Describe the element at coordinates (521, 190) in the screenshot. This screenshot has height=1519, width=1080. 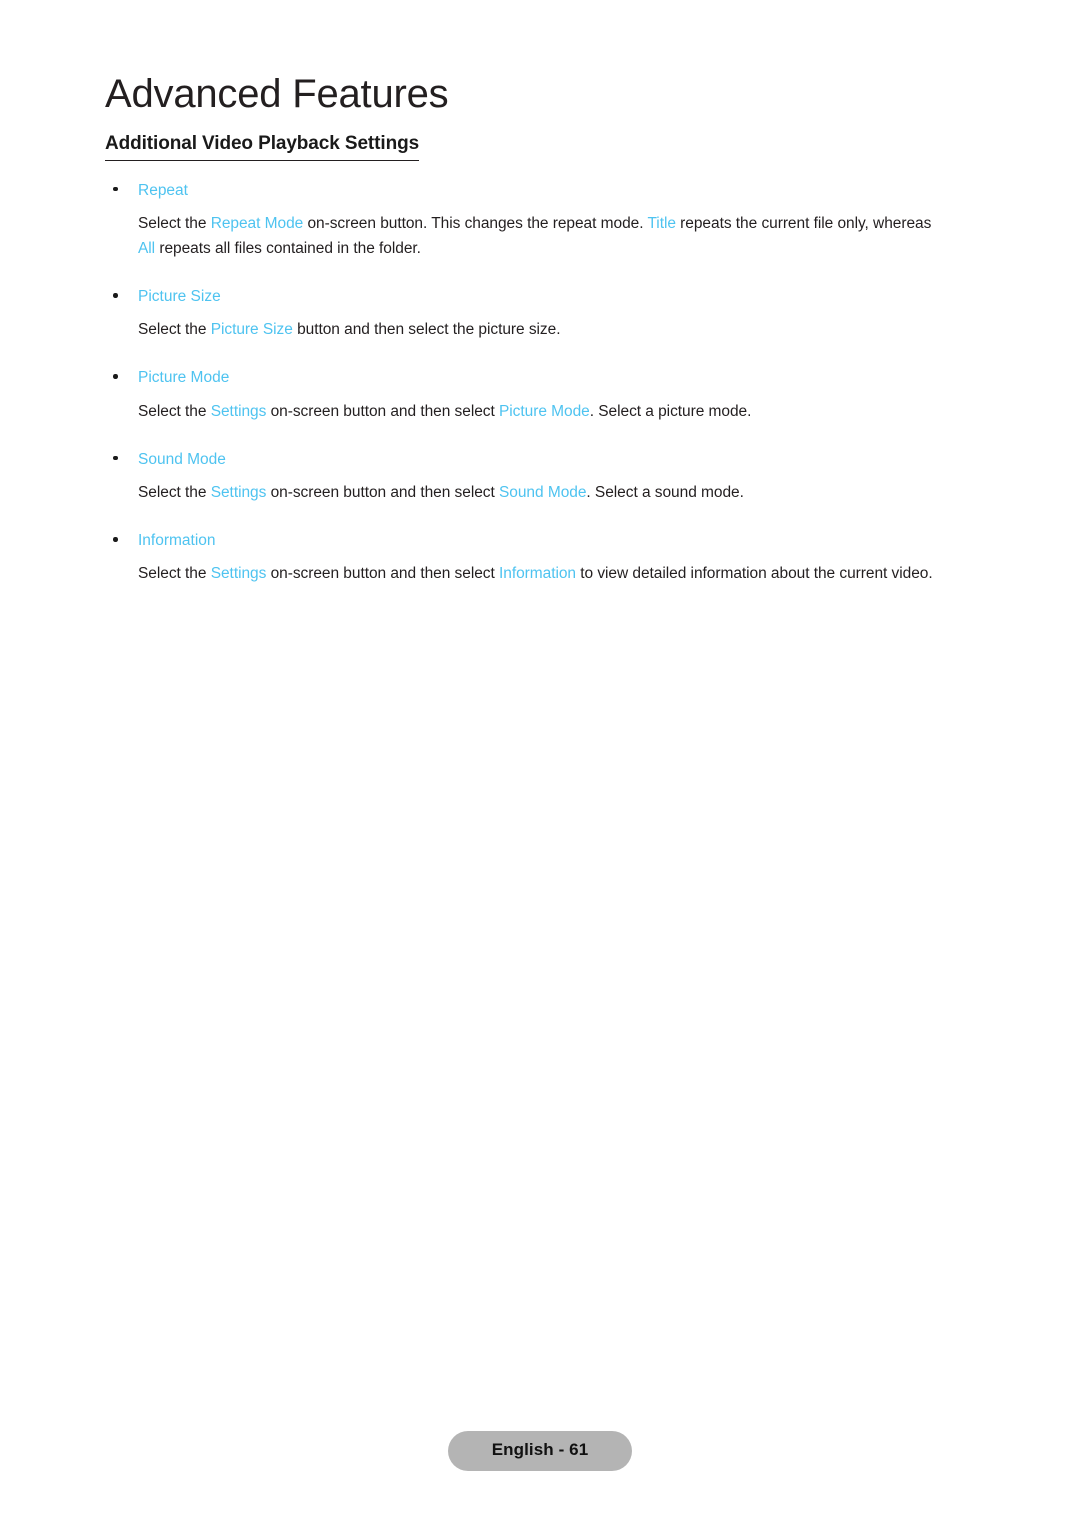
I see `bullet-item-repeat: Repeat` at that location.